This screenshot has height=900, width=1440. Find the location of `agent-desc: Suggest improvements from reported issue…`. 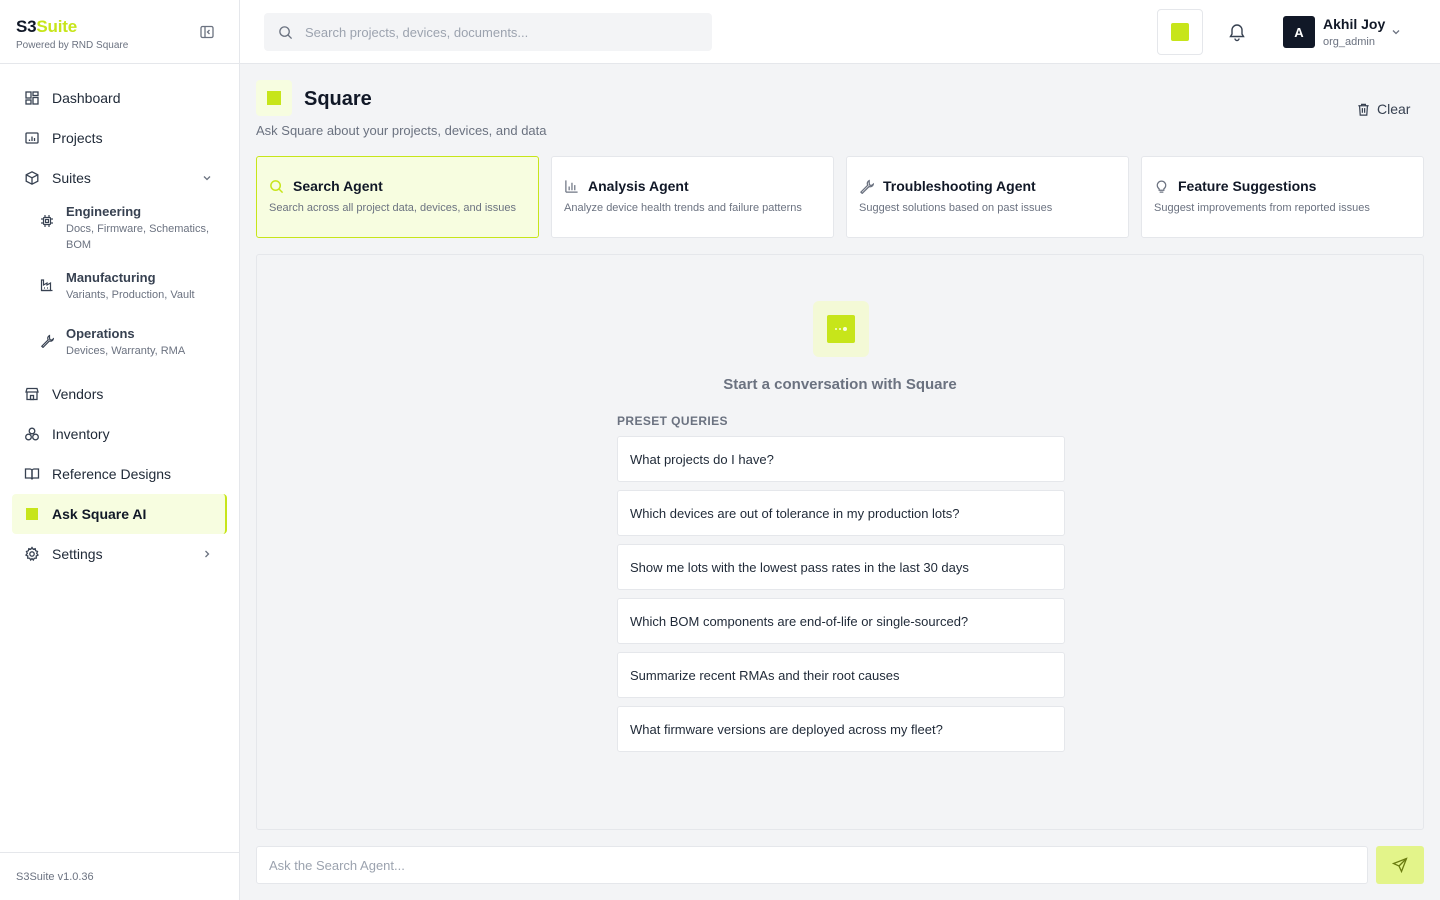

agent-desc: Suggest improvements from reported issue… is located at coordinates (1262, 208).